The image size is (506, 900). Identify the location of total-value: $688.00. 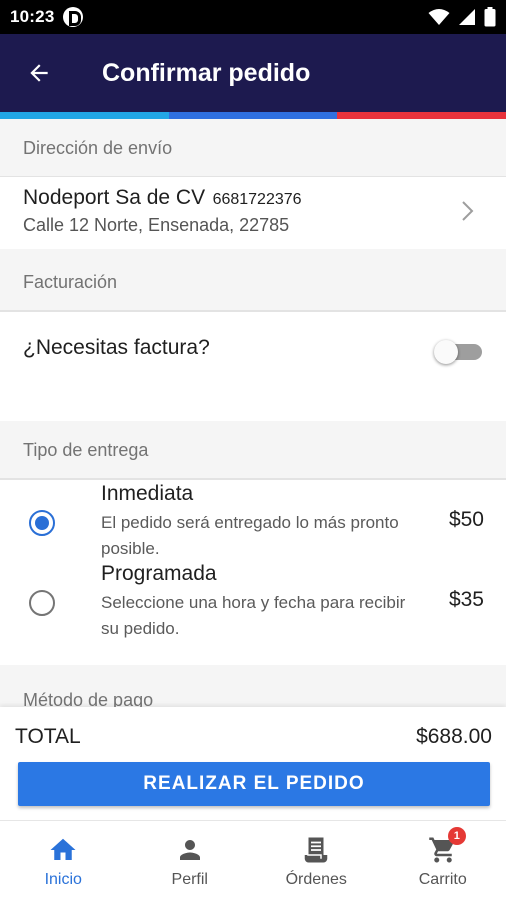
(454, 736).